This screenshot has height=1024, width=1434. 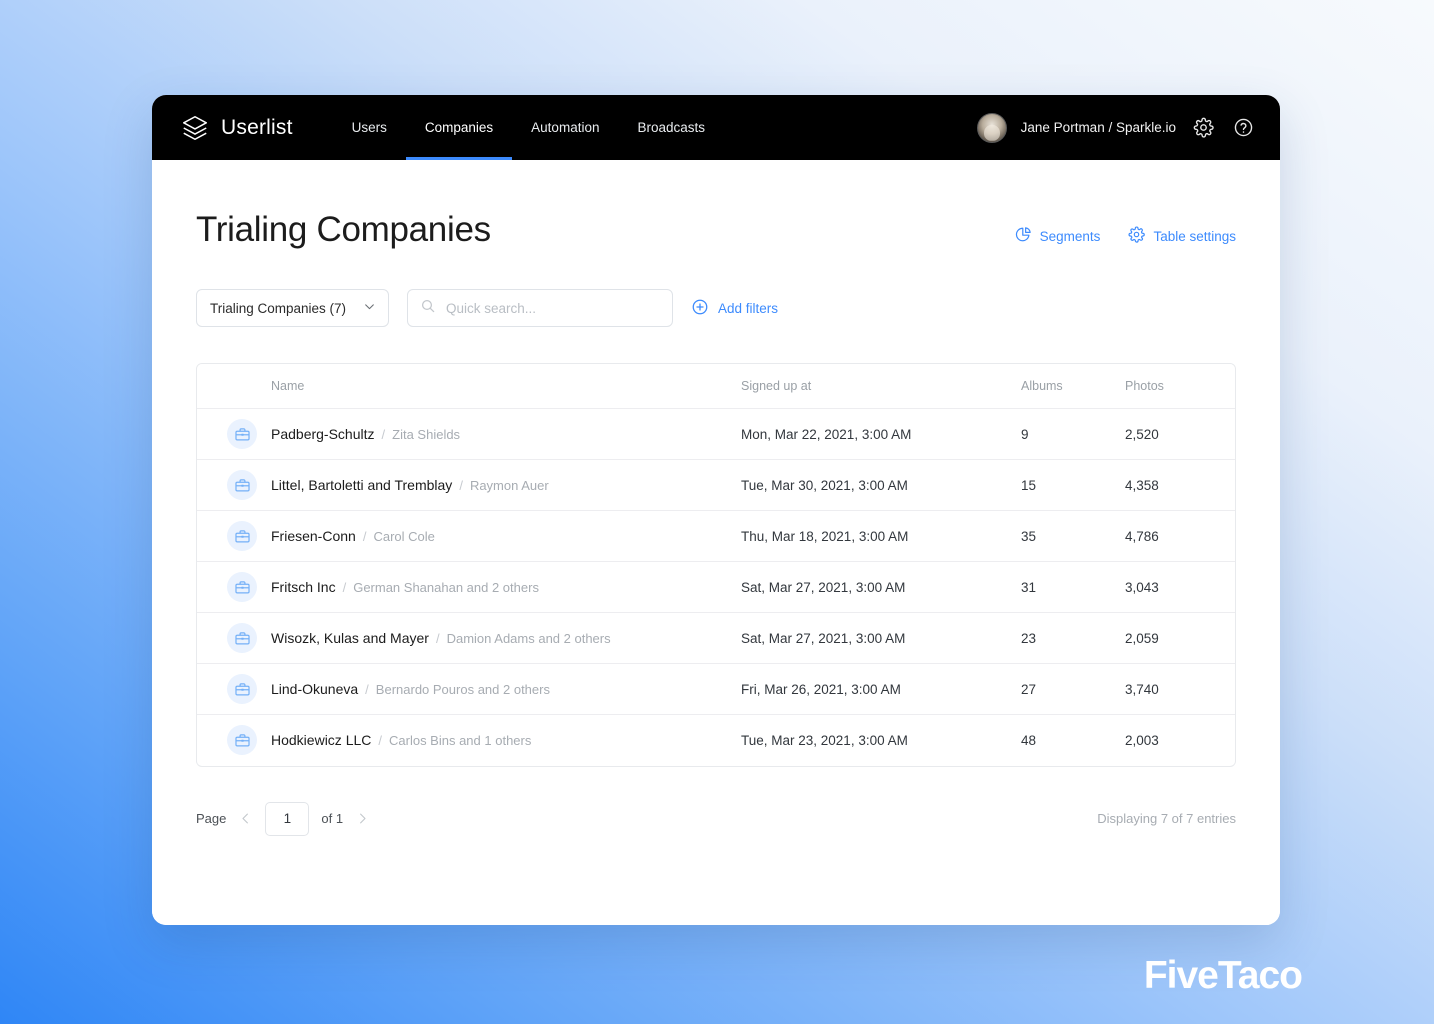 I want to click on nav-item-users: Users, so click(x=369, y=127).